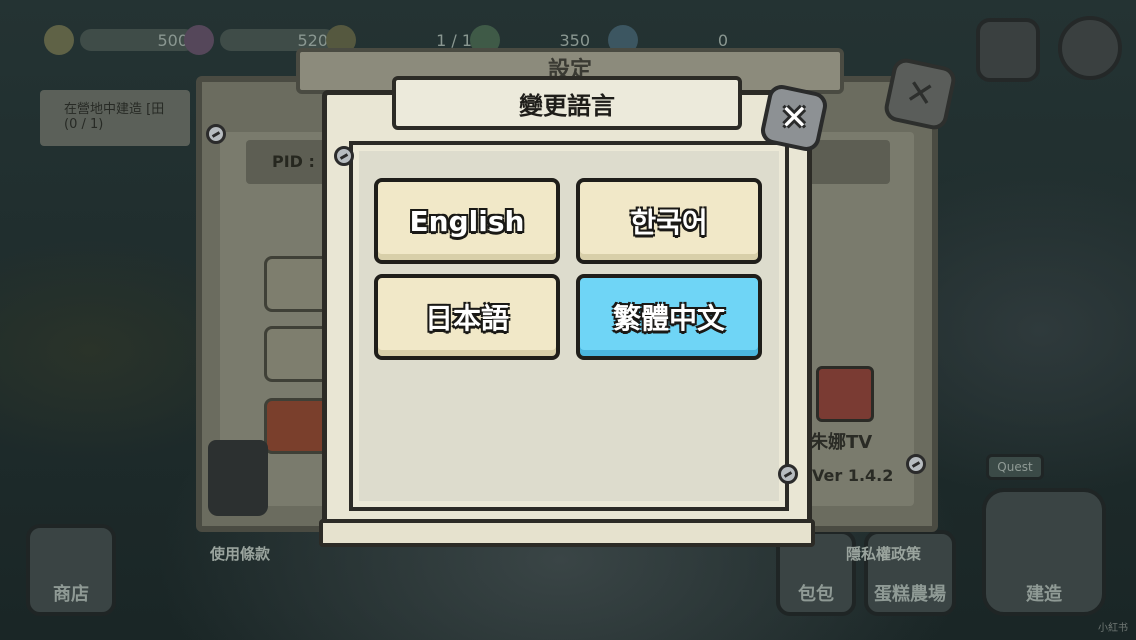 Image resolution: width=1136 pixels, height=640 pixels. Describe the element at coordinates (910, 594) in the screenshot. I see `farm-label: 蛋糕農場` at that location.